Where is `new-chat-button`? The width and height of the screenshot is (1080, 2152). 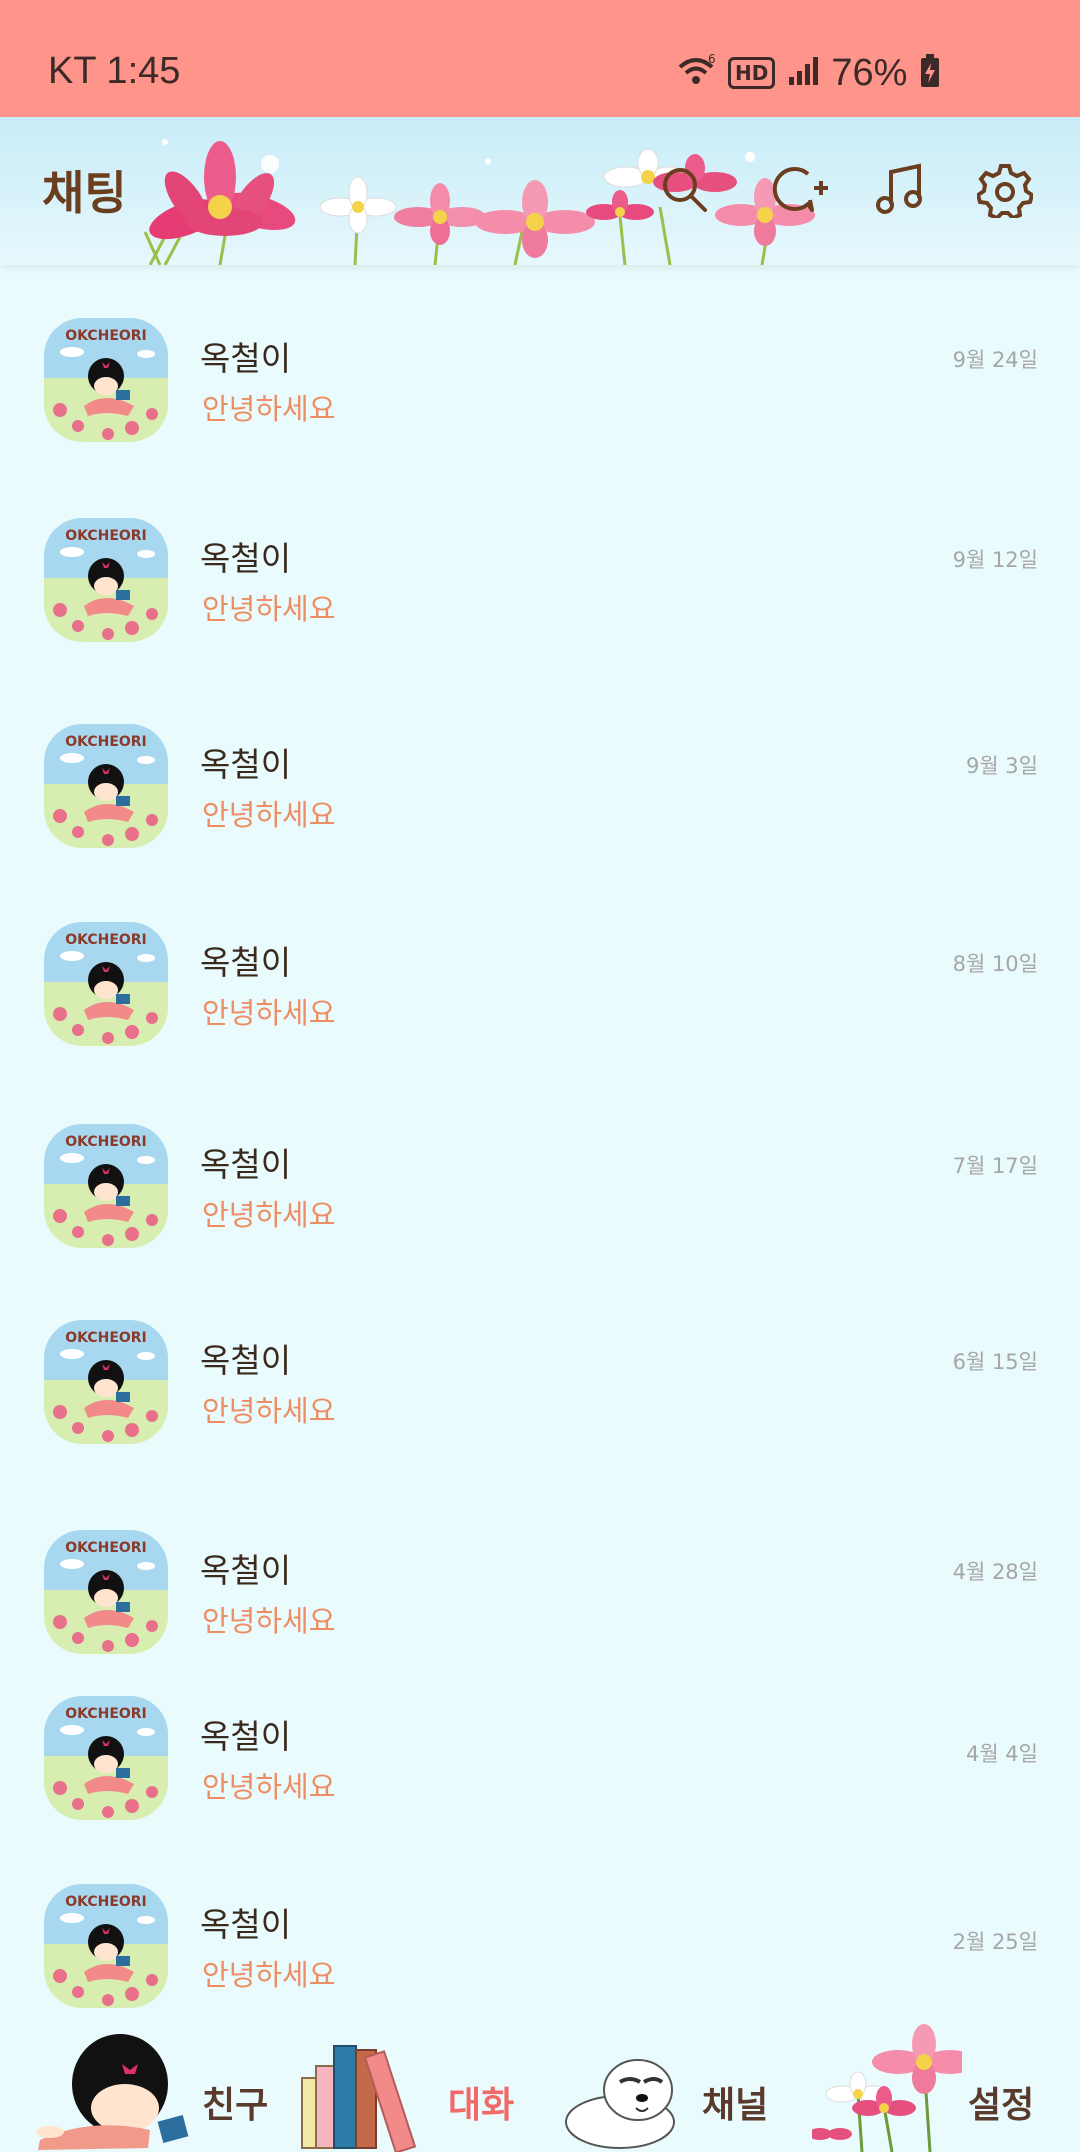
new-chat-button is located at coordinates (800, 190).